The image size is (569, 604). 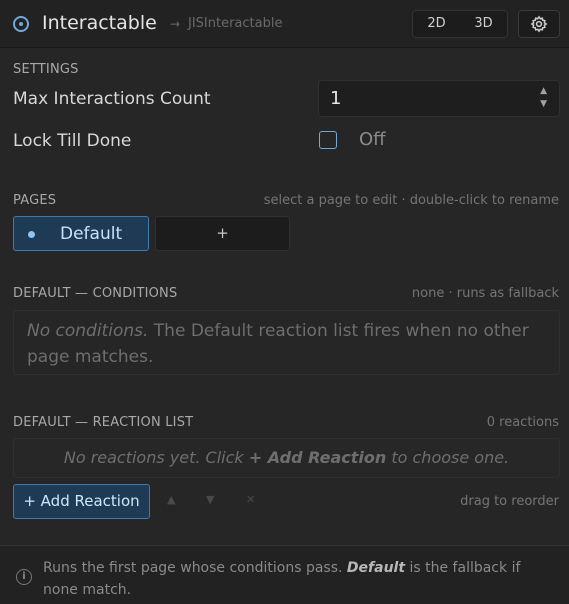 What do you see at coordinates (448, 457) in the screenshot?
I see `reactions-empty-suffix: to choose one.` at bounding box center [448, 457].